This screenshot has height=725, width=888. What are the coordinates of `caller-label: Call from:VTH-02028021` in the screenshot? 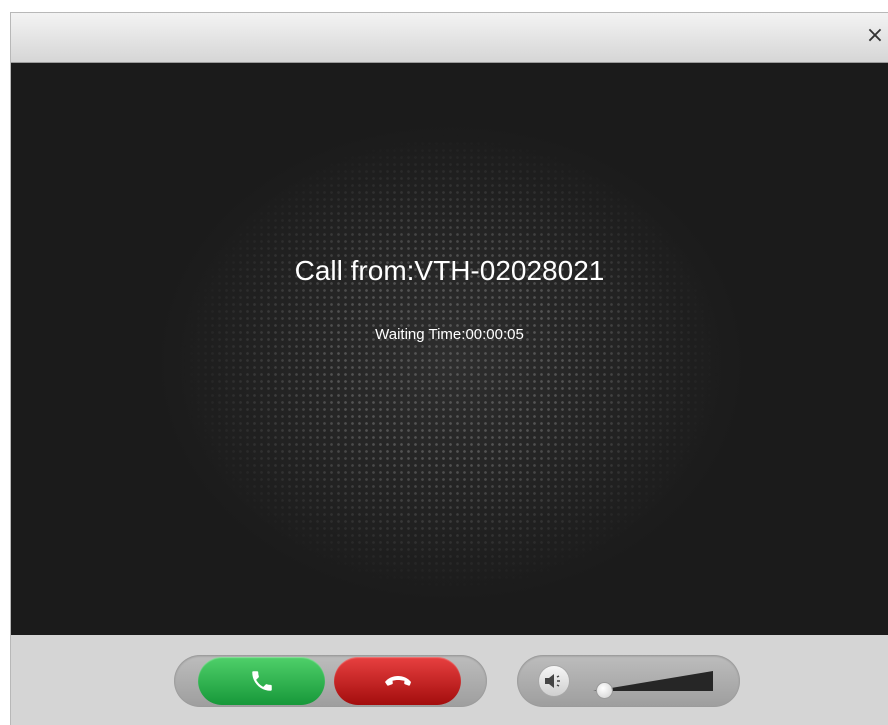 It's located at (449, 270).